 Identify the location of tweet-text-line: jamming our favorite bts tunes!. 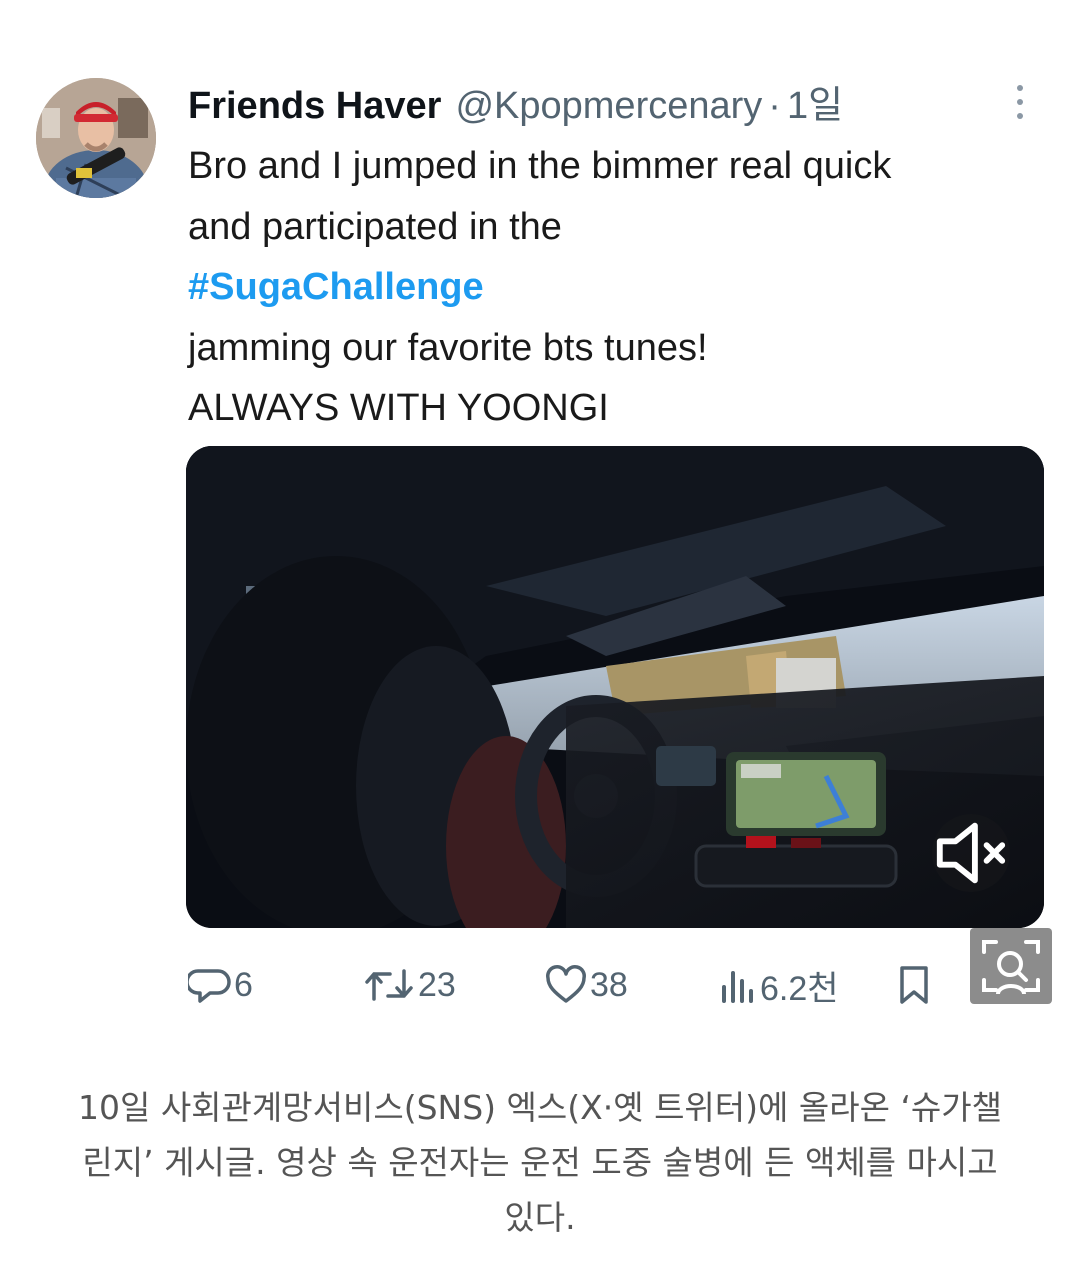
(448, 347).